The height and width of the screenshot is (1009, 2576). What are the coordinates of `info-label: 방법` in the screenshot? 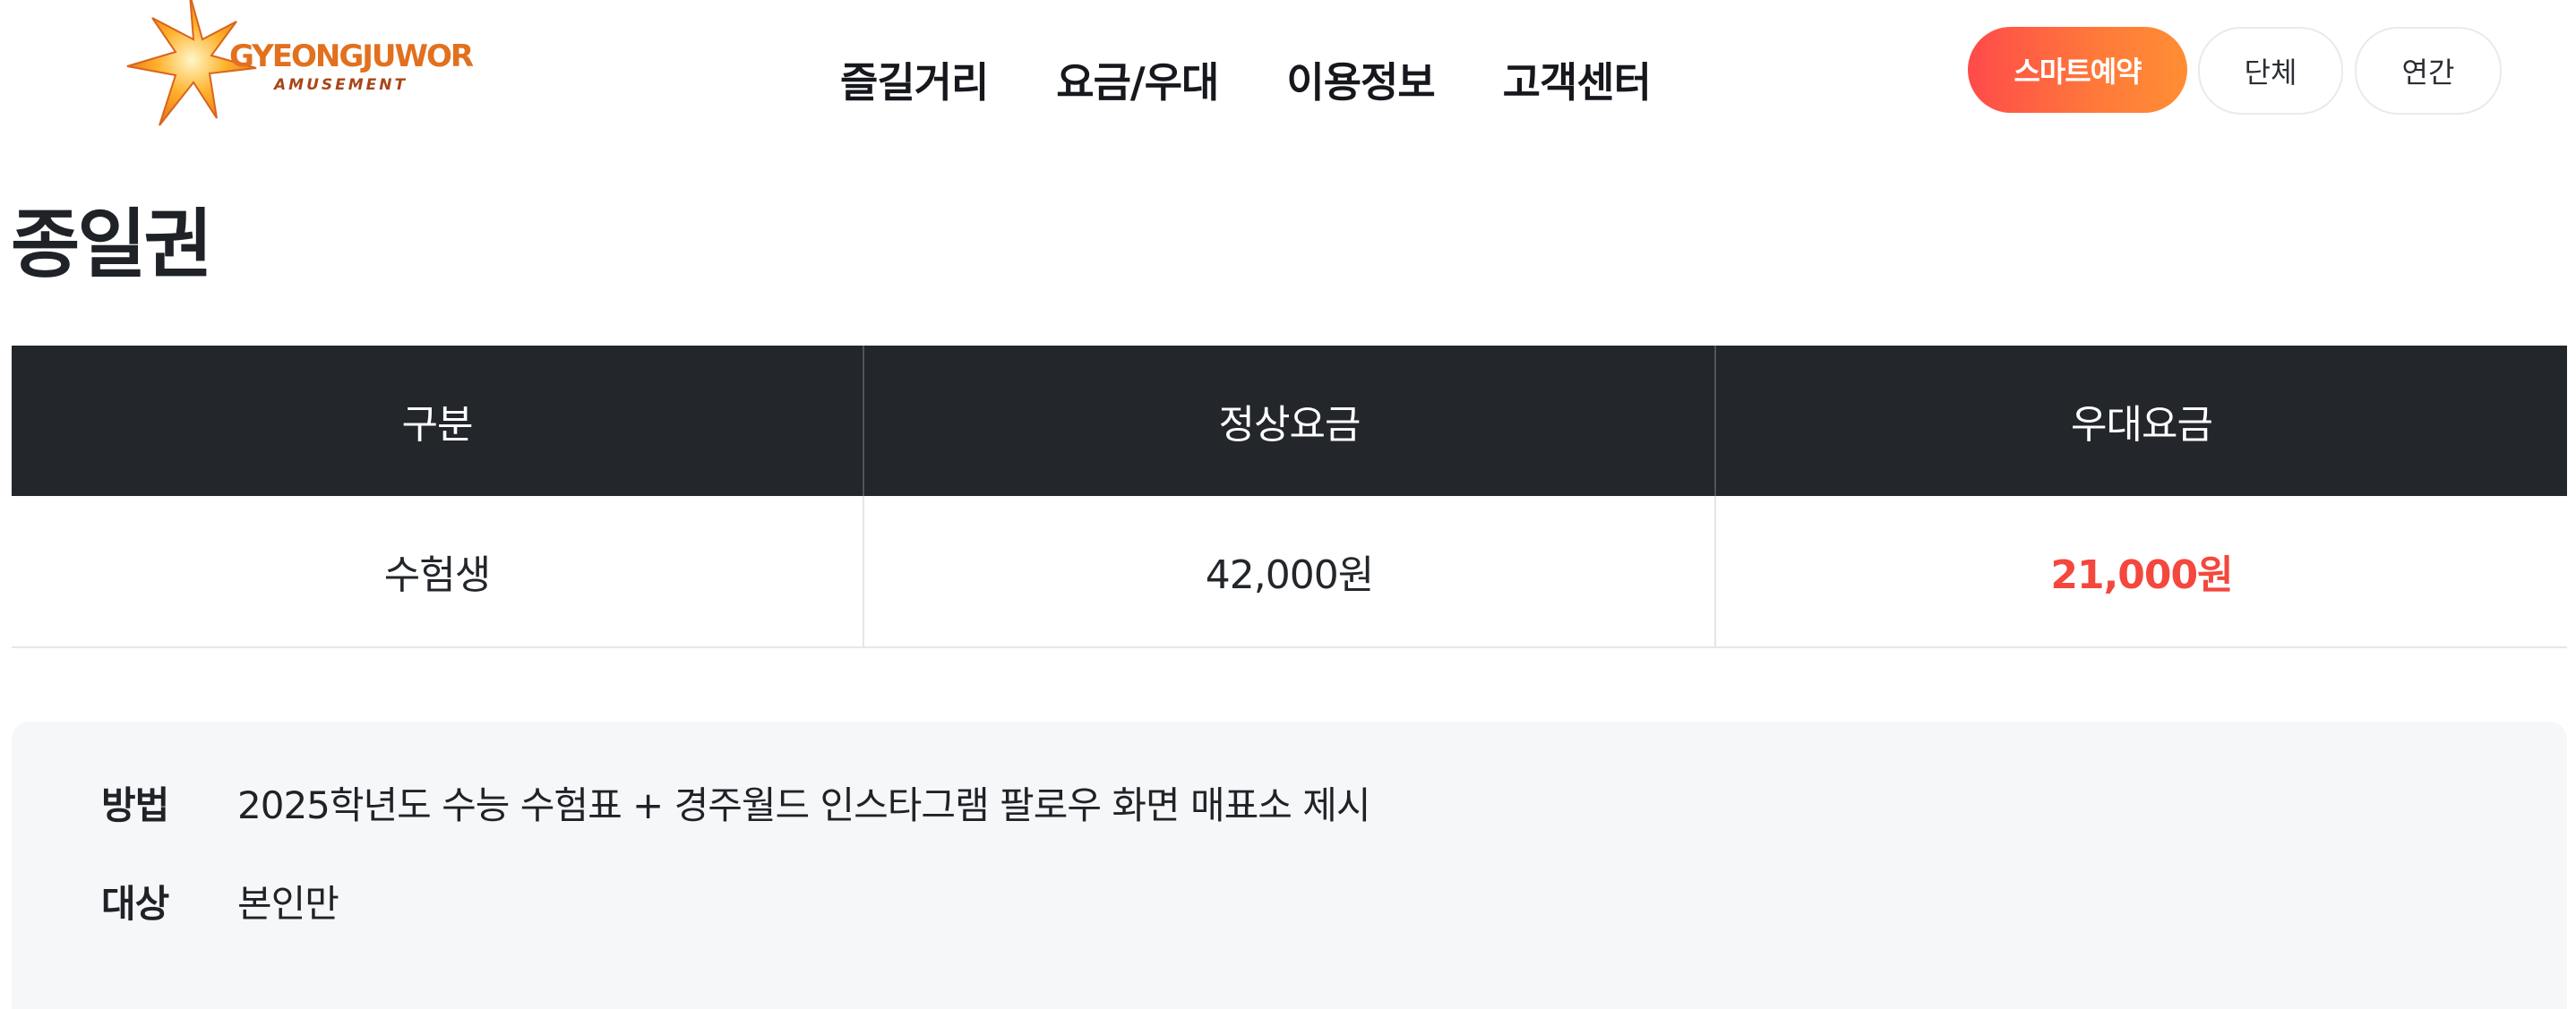 It's located at (135, 805).